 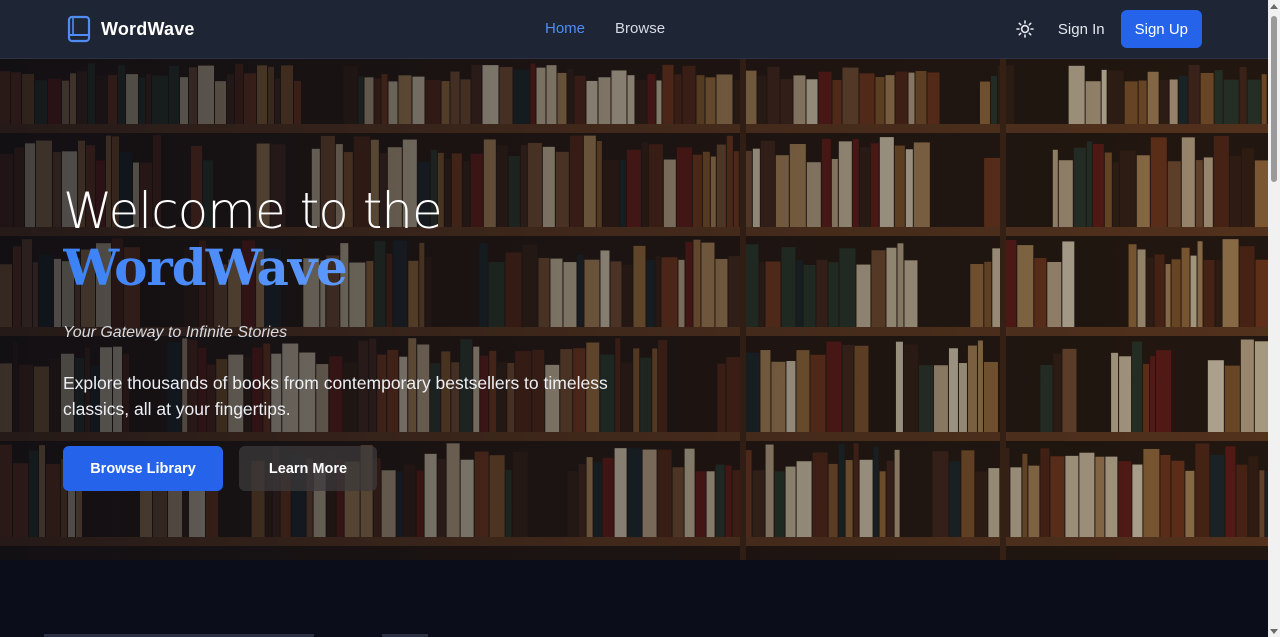 I want to click on top-navbar: WordWave Home Browse Sign In Sign Up, so click(x=634, y=29).